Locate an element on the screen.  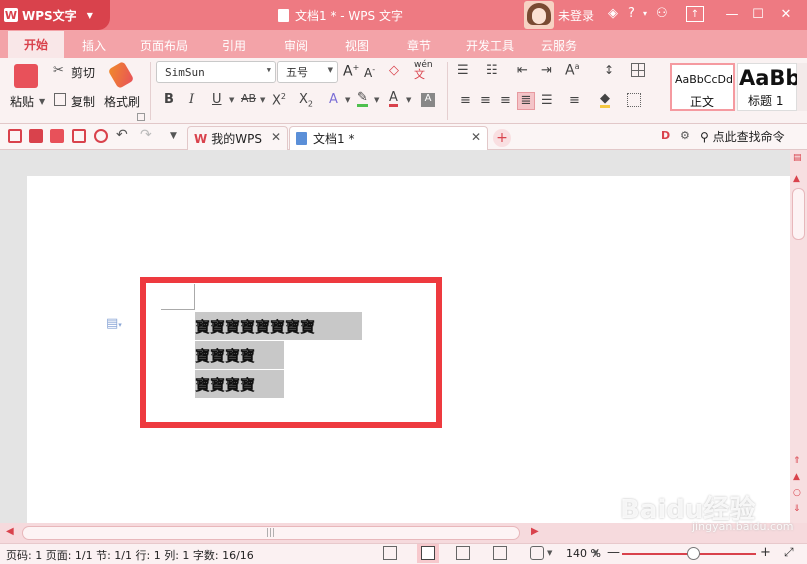
bullets-icon: ☰ is located at coordinates (463, 70).